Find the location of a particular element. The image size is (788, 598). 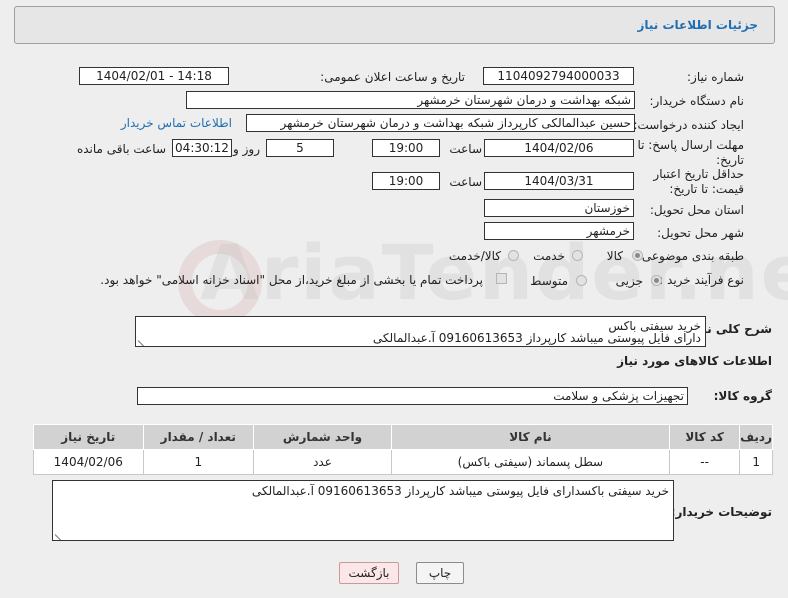

goods-group-field: تجهیزات پزشکی و سلامت is located at coordinates (412, 396).